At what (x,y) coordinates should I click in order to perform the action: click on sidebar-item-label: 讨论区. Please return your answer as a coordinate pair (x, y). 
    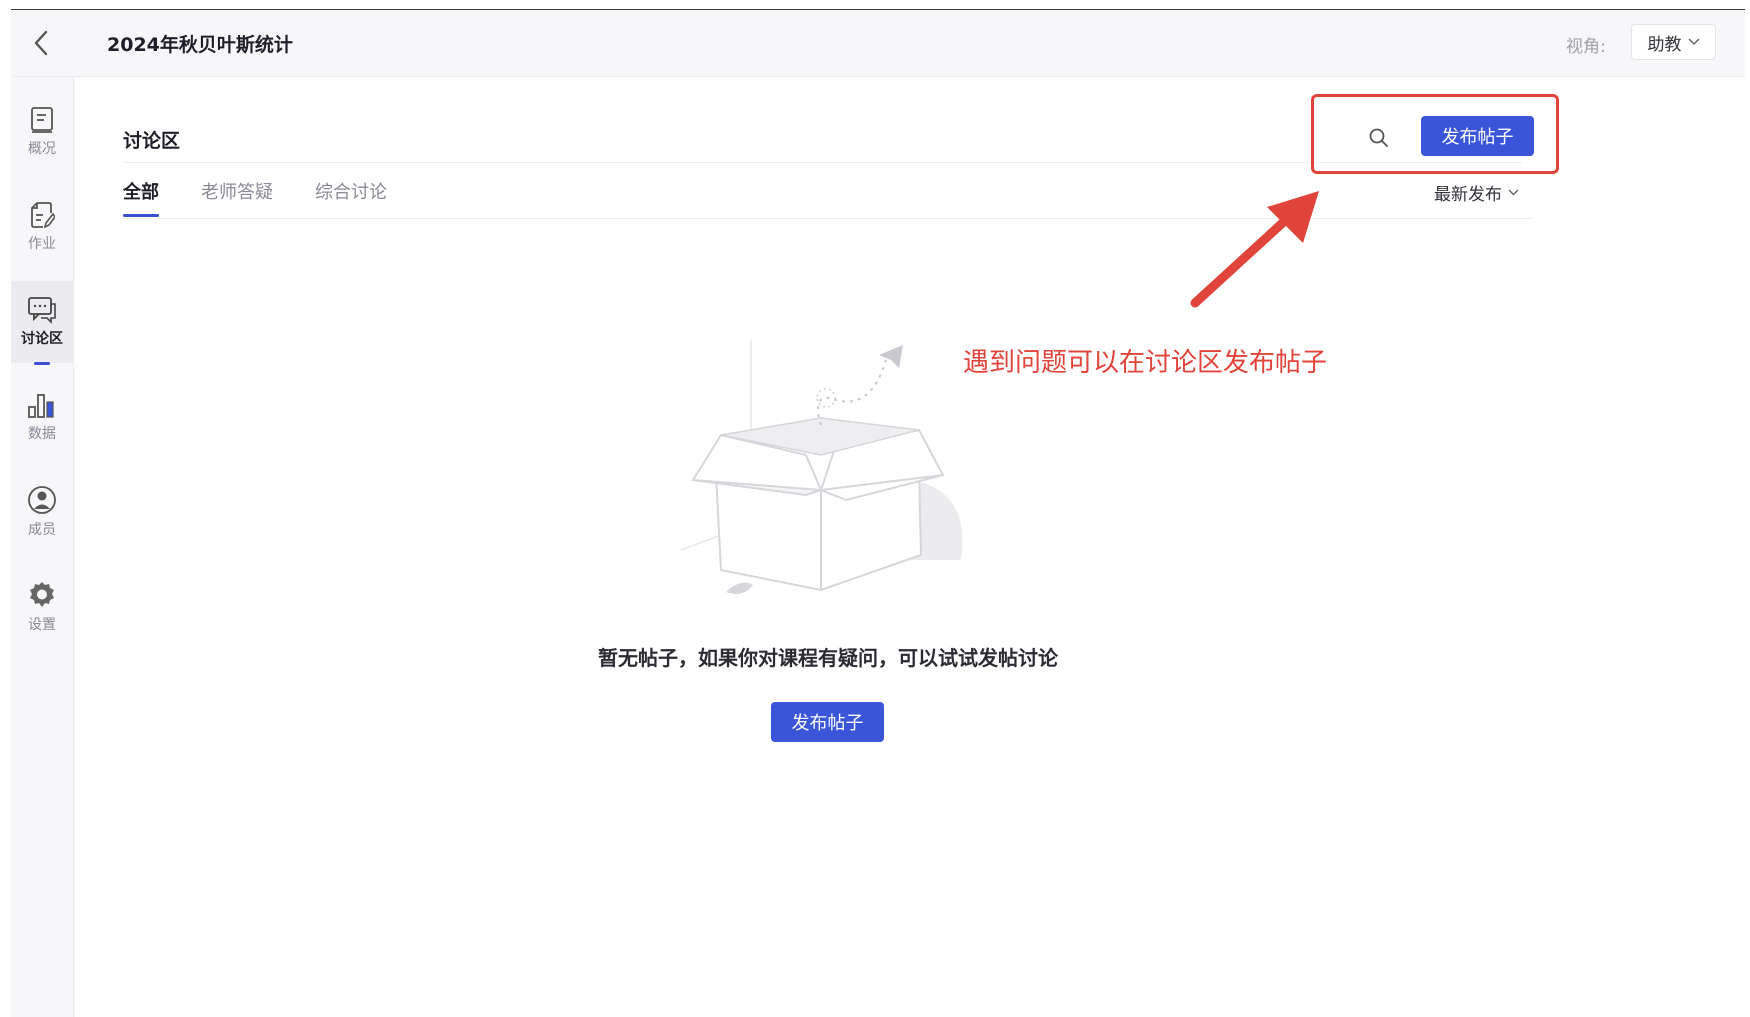
    Looking at the image, I should click on (42, 339).